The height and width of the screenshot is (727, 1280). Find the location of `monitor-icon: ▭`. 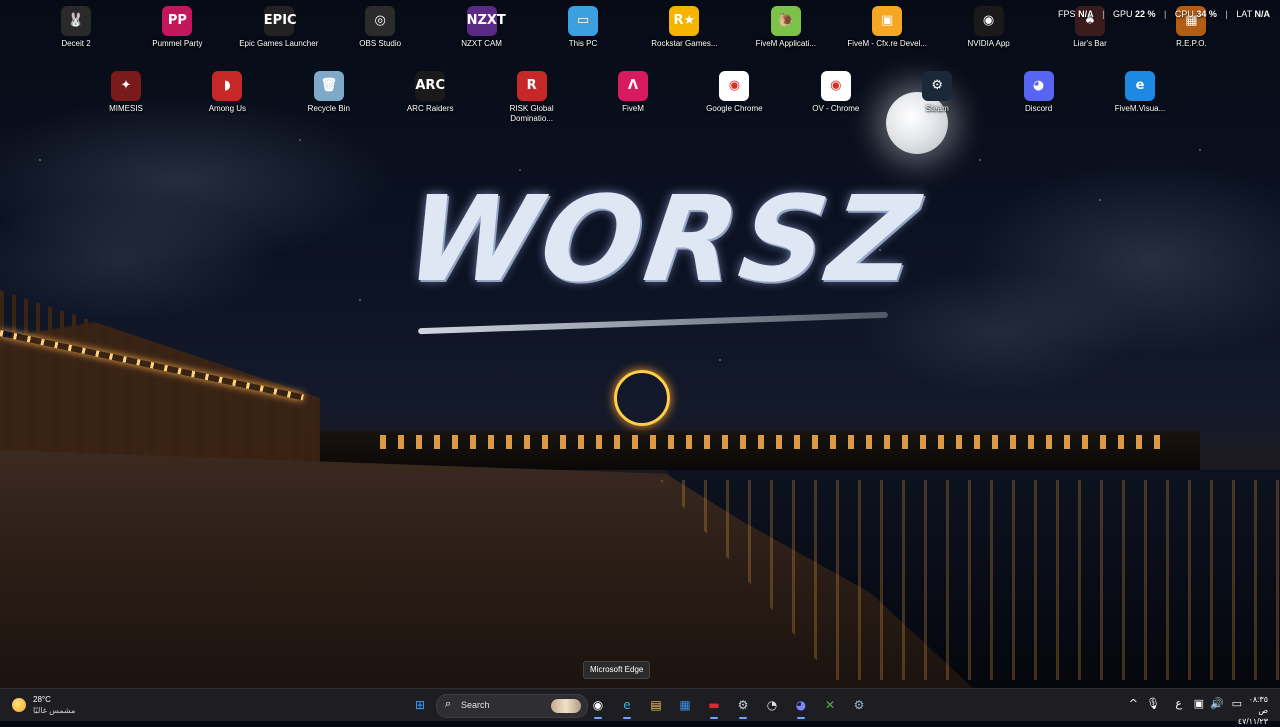

monitor-icon: ▭ is located at coordinates (583, 21).